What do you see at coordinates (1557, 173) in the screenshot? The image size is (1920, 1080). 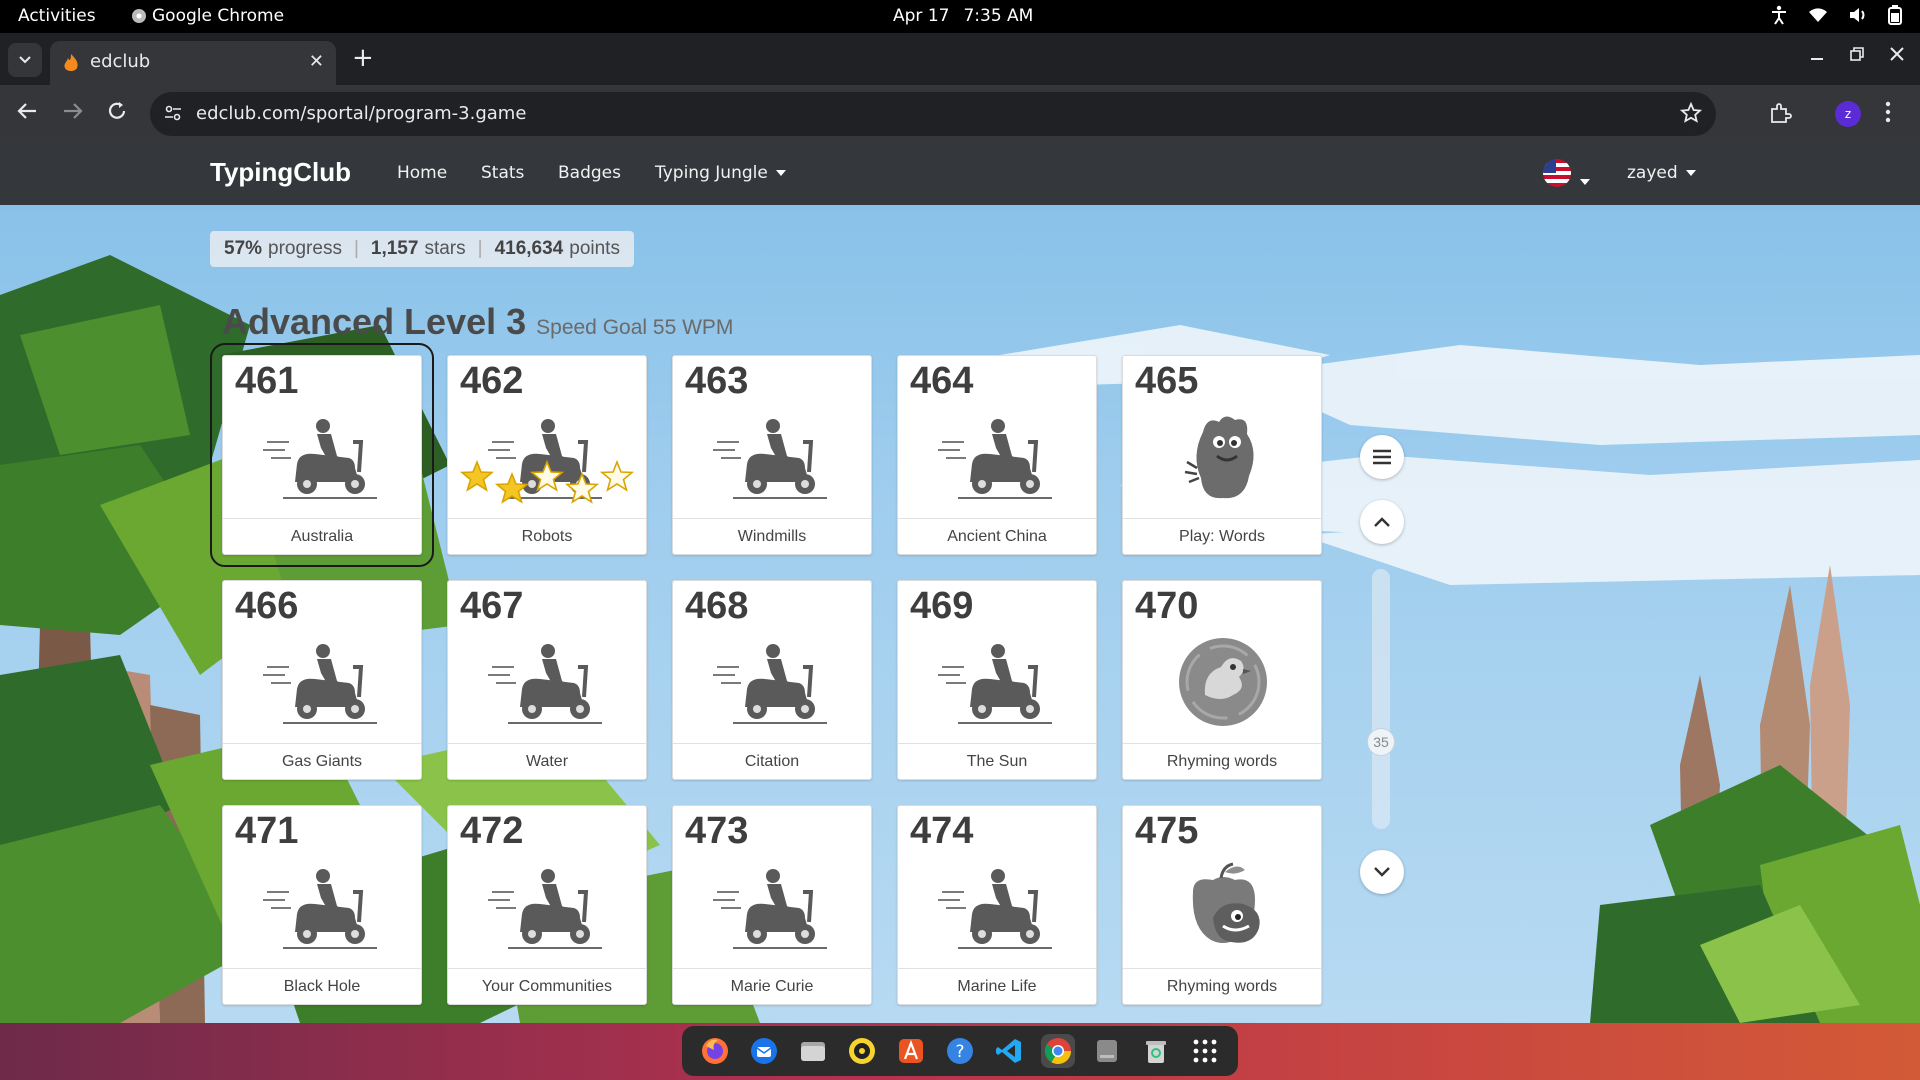 I see `us-flag-icon` at bounding box center [1557, 173].